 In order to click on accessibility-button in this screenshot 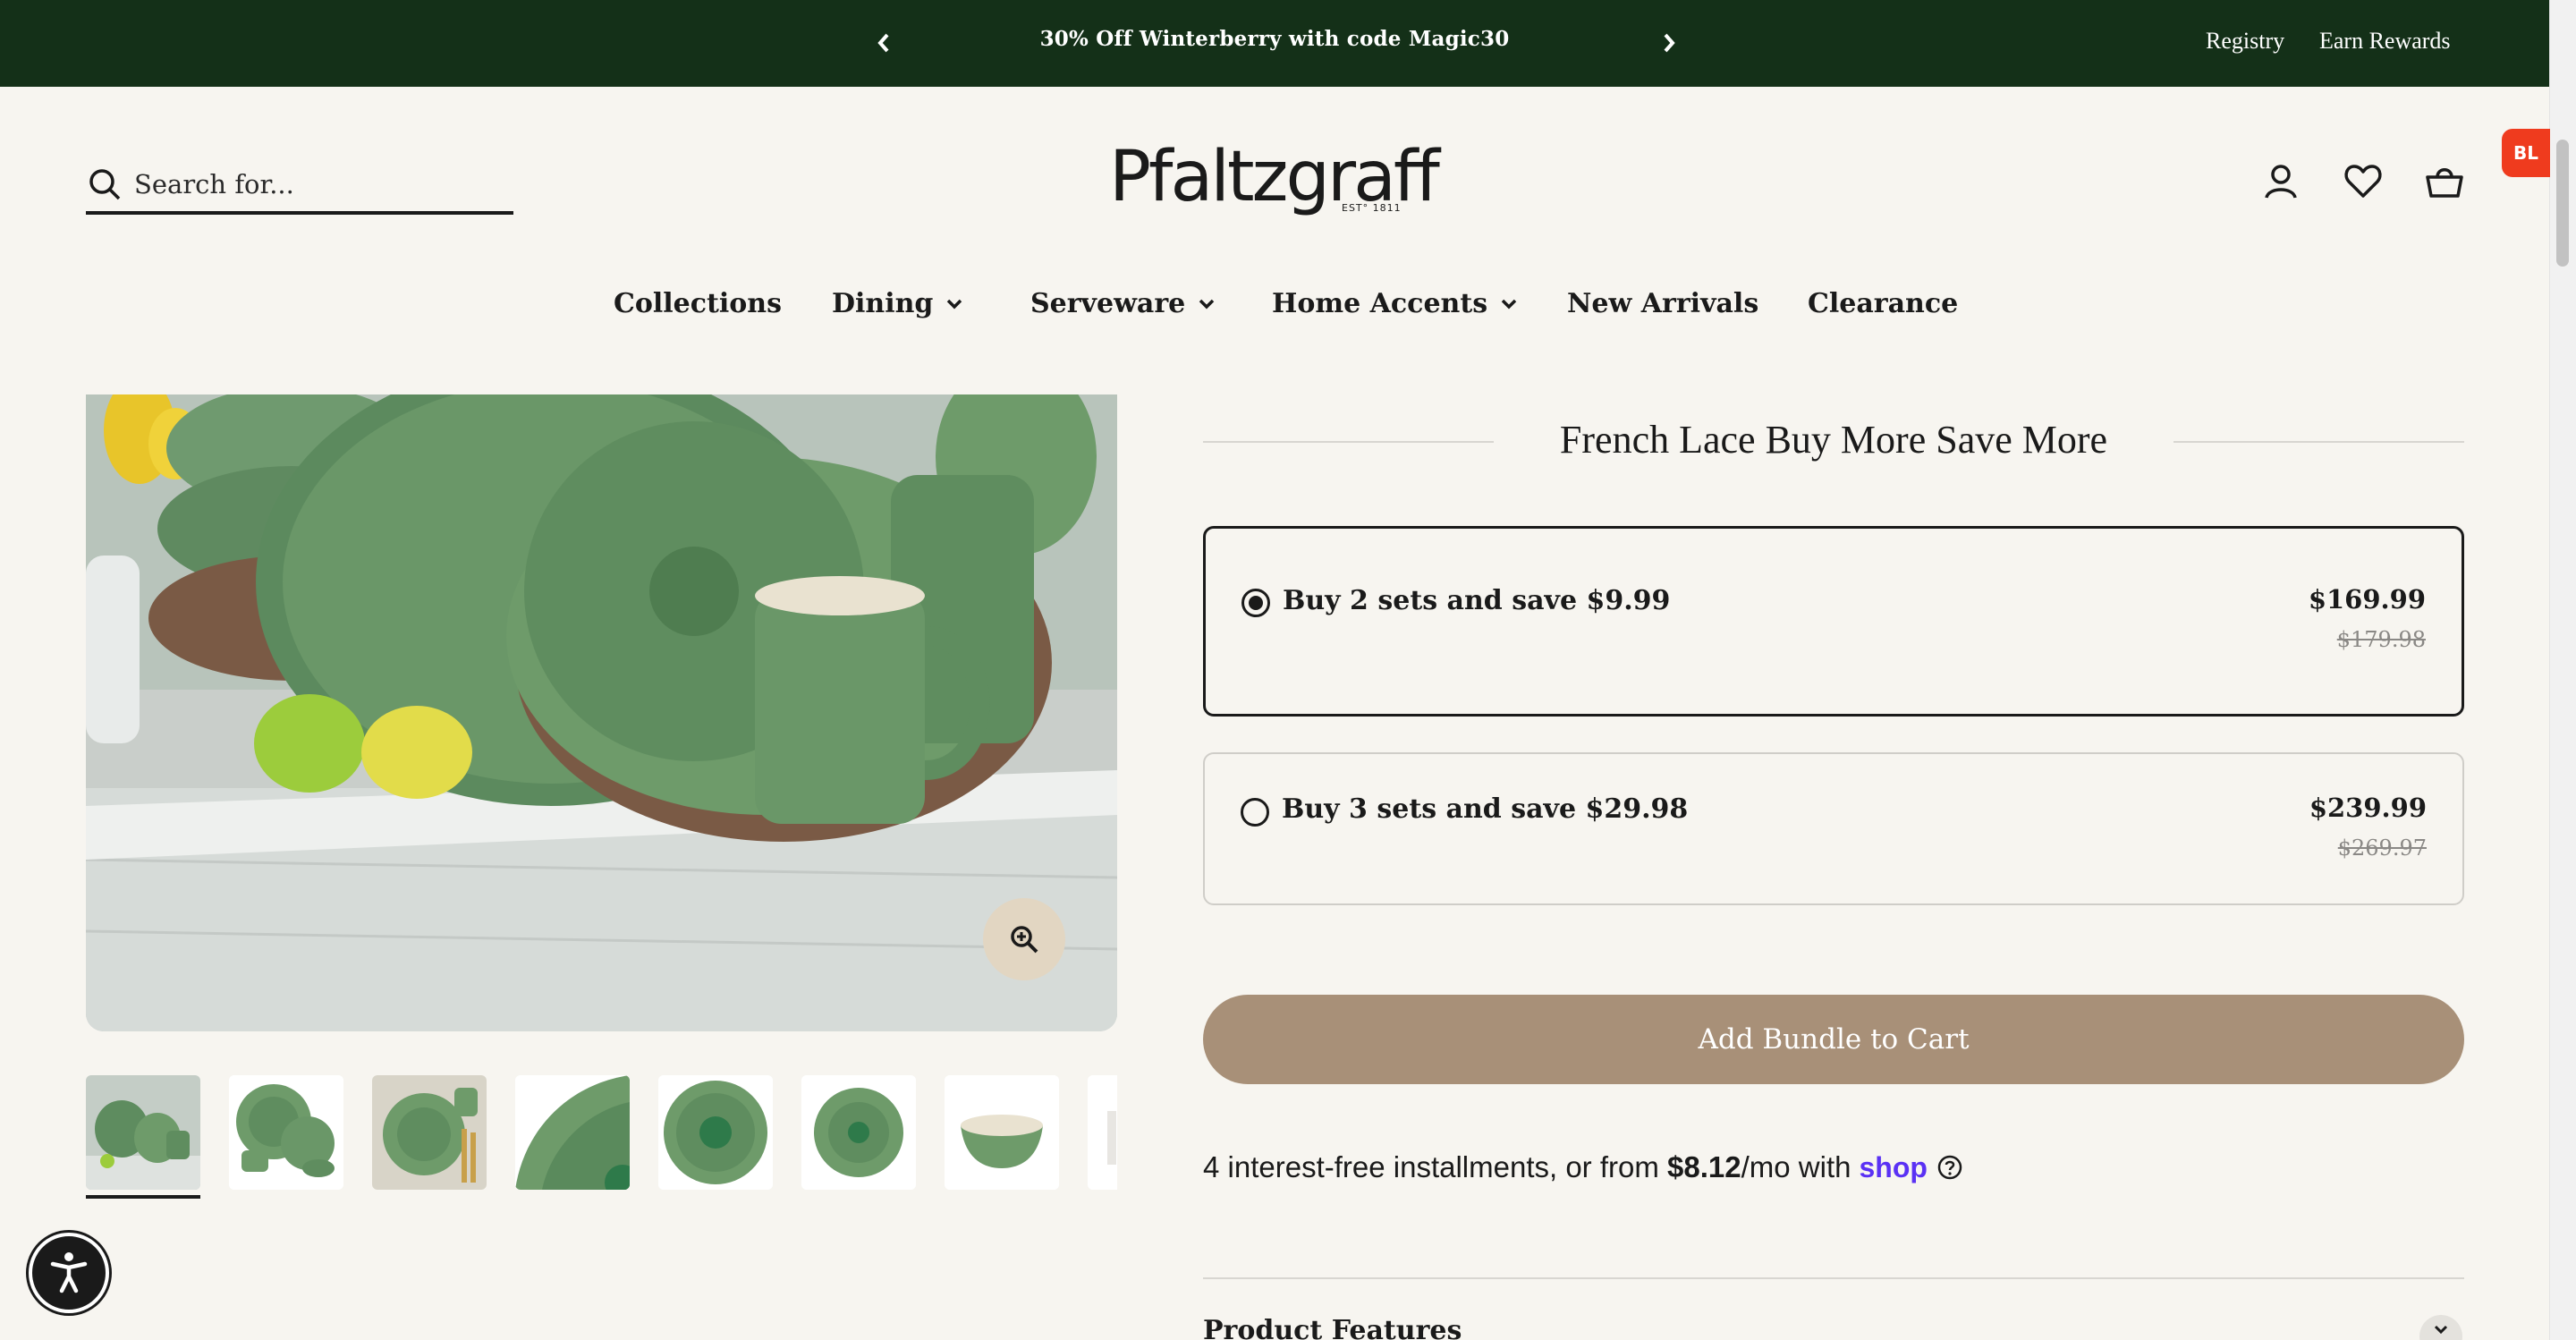, I will do `click(69, 1273)`.